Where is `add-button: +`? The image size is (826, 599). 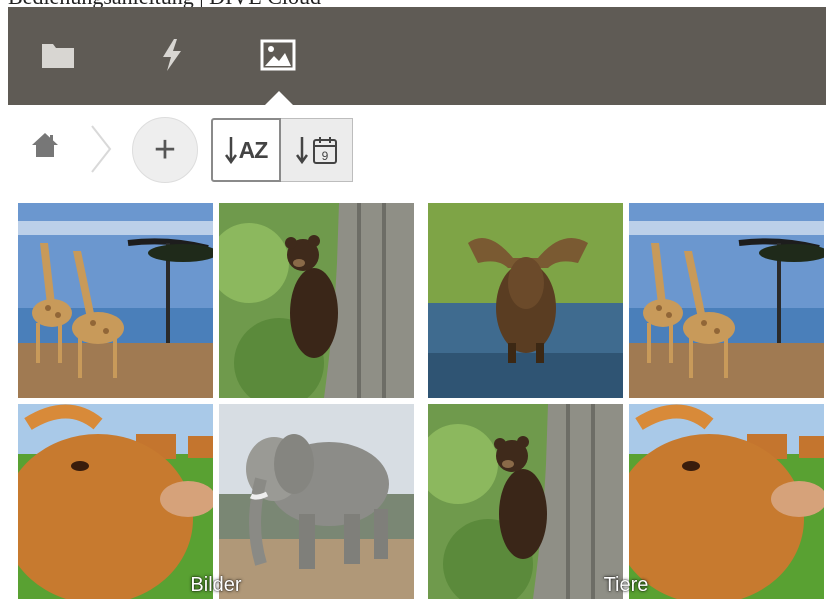
add-button: + is located at coordinates (165, 150).